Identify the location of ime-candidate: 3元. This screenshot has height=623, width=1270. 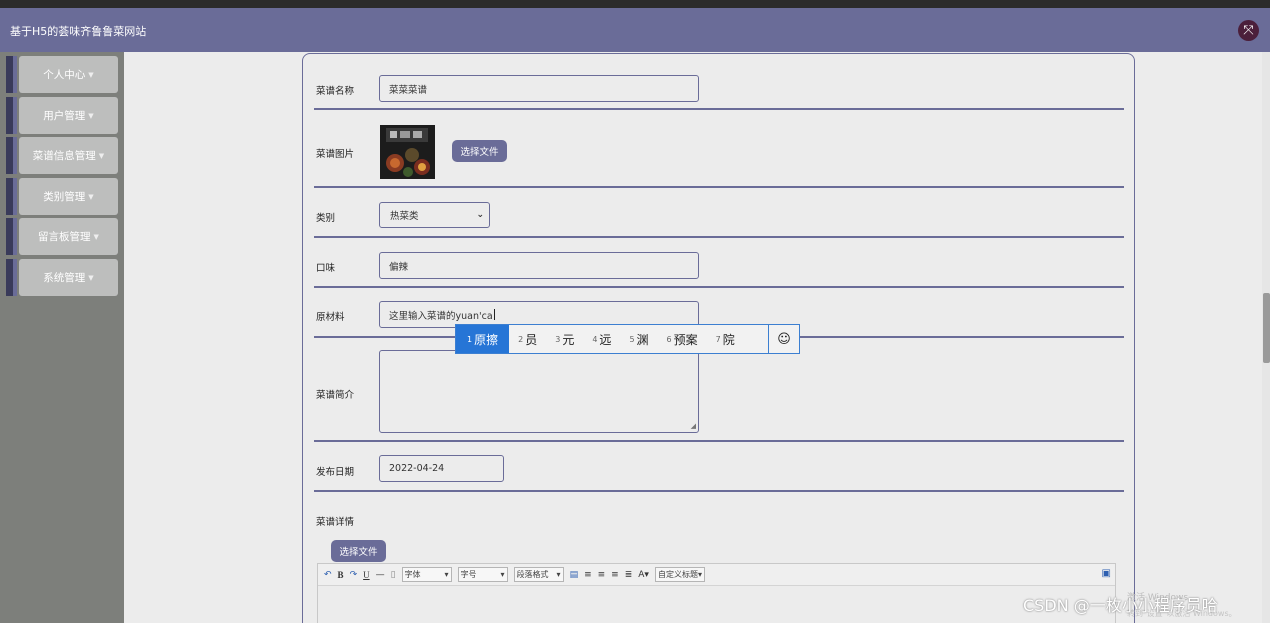
(564, 339).